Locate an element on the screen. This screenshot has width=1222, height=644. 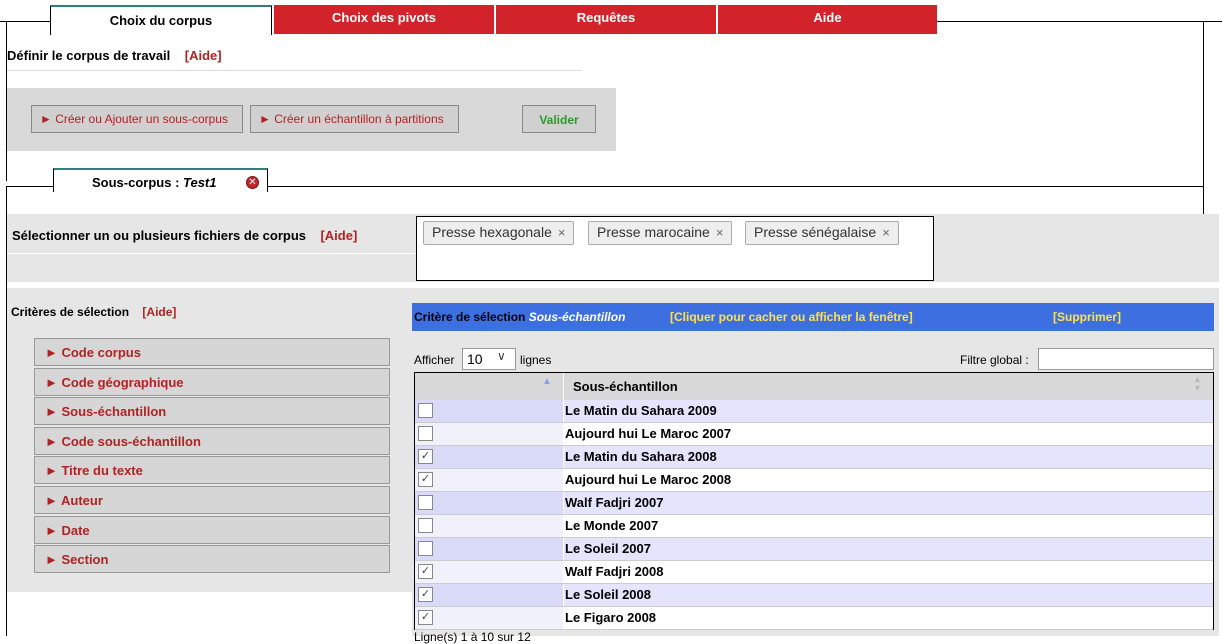
criterion-titre-du-texte: ► Titre du texte is located at coordinates (212, 470).